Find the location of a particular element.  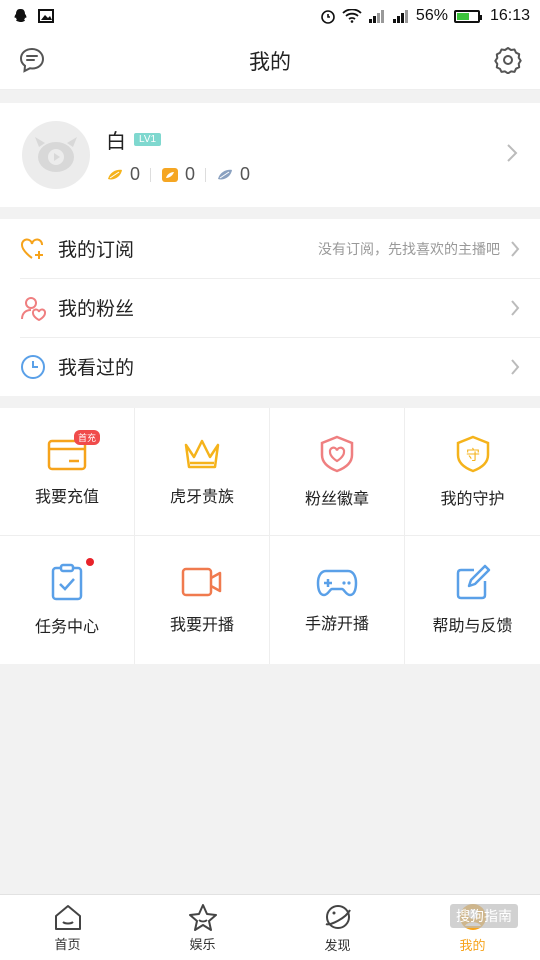

crown-icon is located at coordinates (202, 453).